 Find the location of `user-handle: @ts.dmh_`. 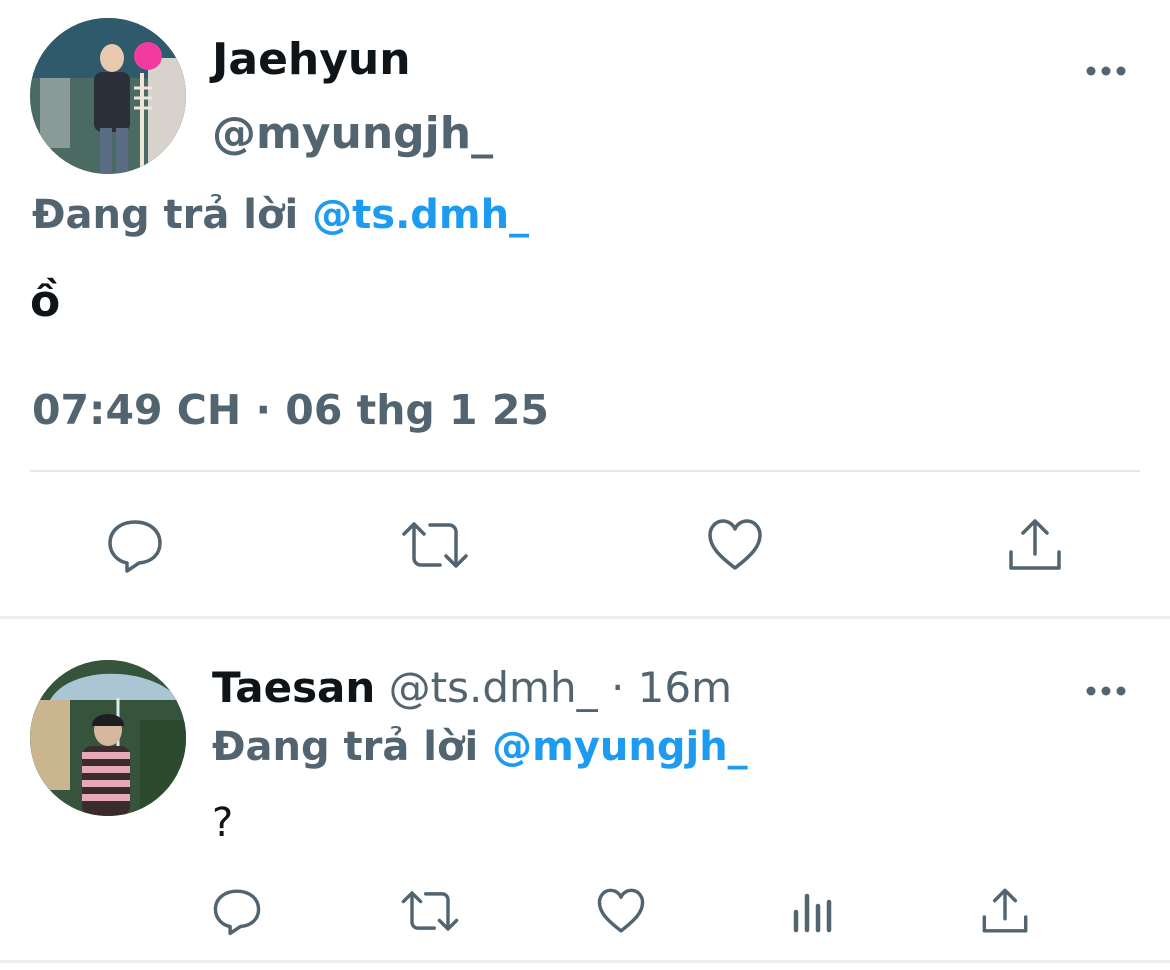

user-handle: @ts.dmh_ is located at coordinates (493, 687).